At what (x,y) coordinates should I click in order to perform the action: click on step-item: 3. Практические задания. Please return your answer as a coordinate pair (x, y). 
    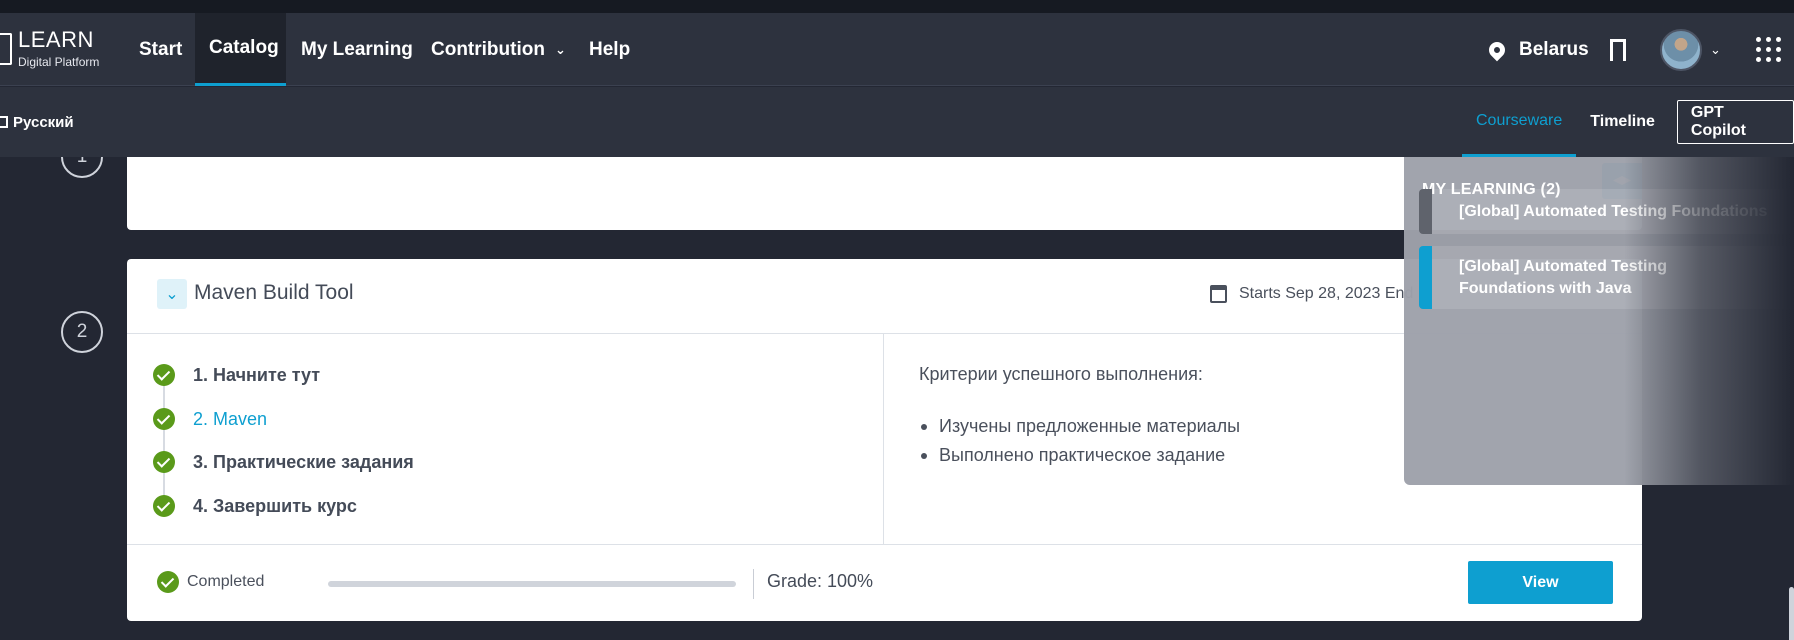
    Looking at the image, I should click on (283, 462).